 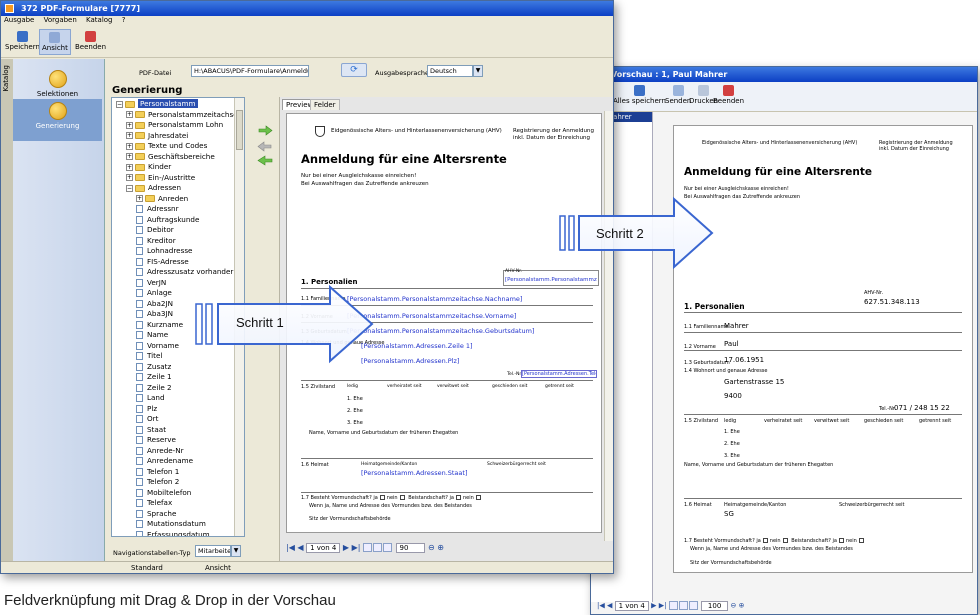 I want to click on drag-arrow-schritt1, so click(x=454, y=280).